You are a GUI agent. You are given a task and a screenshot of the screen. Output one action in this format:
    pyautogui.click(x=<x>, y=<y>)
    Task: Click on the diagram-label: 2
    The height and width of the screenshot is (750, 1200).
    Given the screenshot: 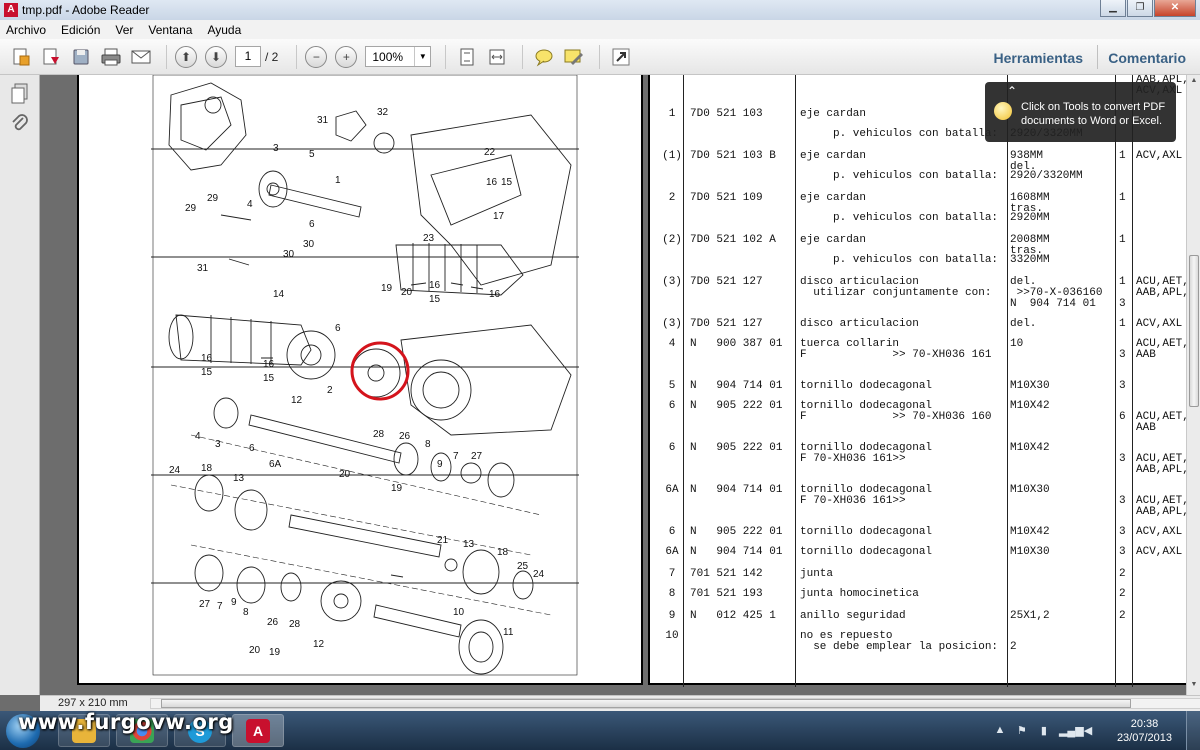 What is the action you would take?
    pyautogui.click(x=330, y=390)
    